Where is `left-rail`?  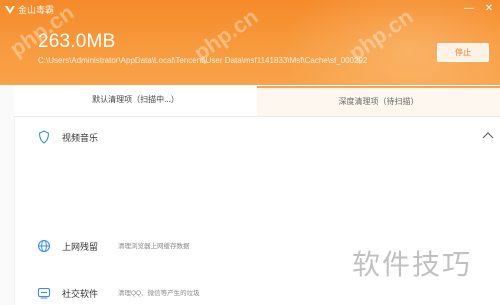
left-rail is located at coordinates (7, 195).